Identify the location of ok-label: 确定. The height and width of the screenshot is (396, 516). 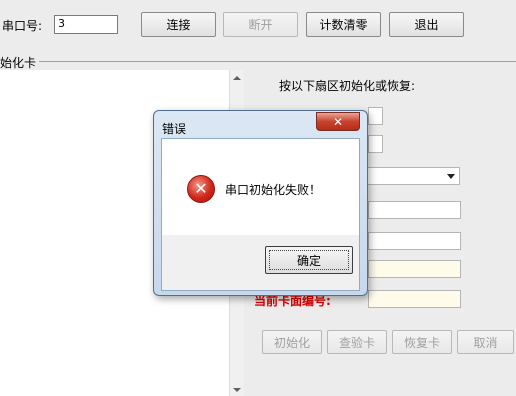
(308, 260).